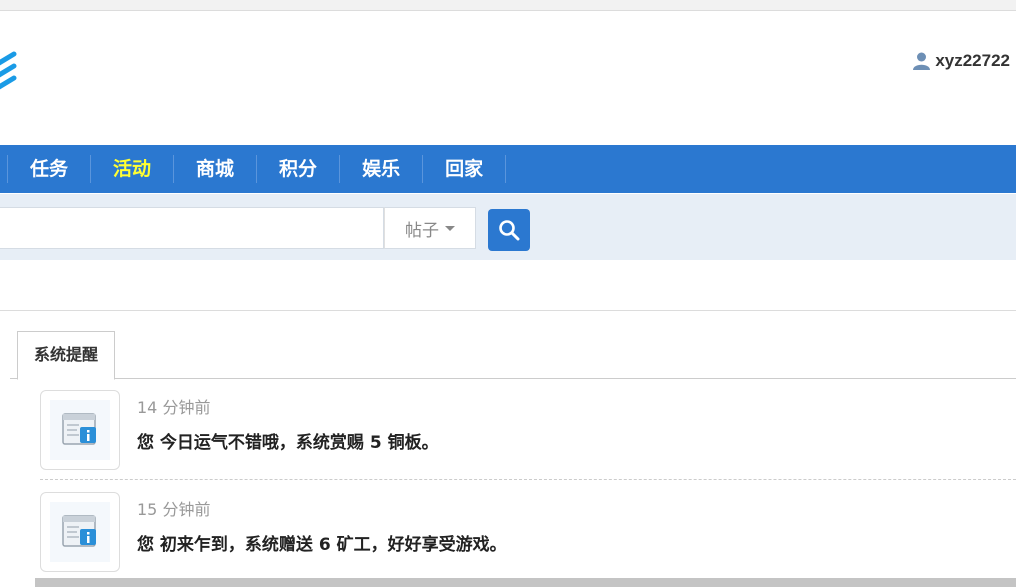 This screenshot has width=1016, height=587. I want to click on notice-time: 15 分钟前, so click(174, 509).